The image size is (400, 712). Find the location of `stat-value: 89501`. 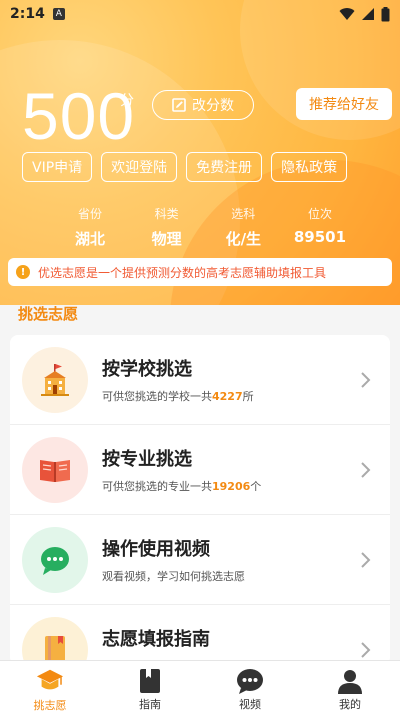

stat-value: 89501 is located at coordinates (320, 237).